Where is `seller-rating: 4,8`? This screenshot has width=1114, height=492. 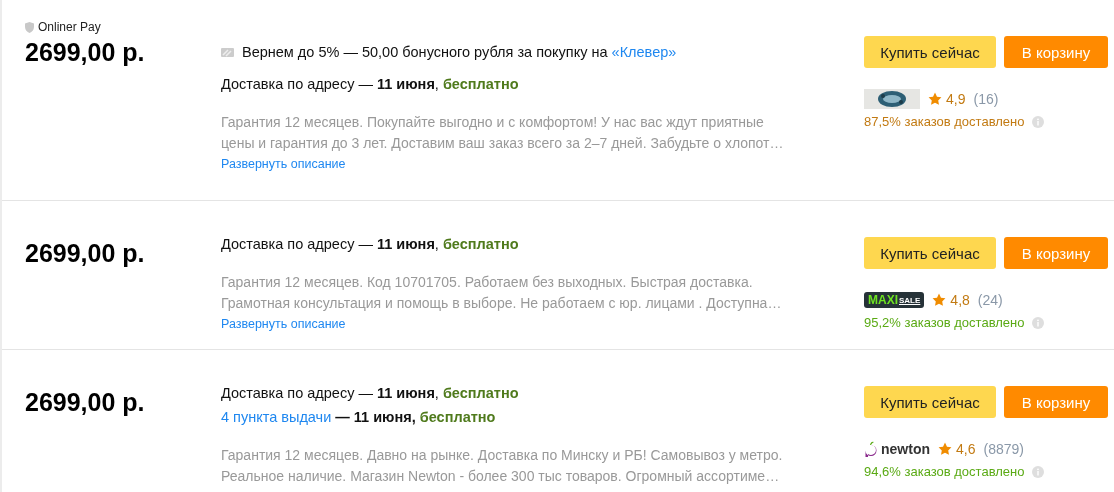
seller-rating: 4,8 is located at coordinates (960, 300).